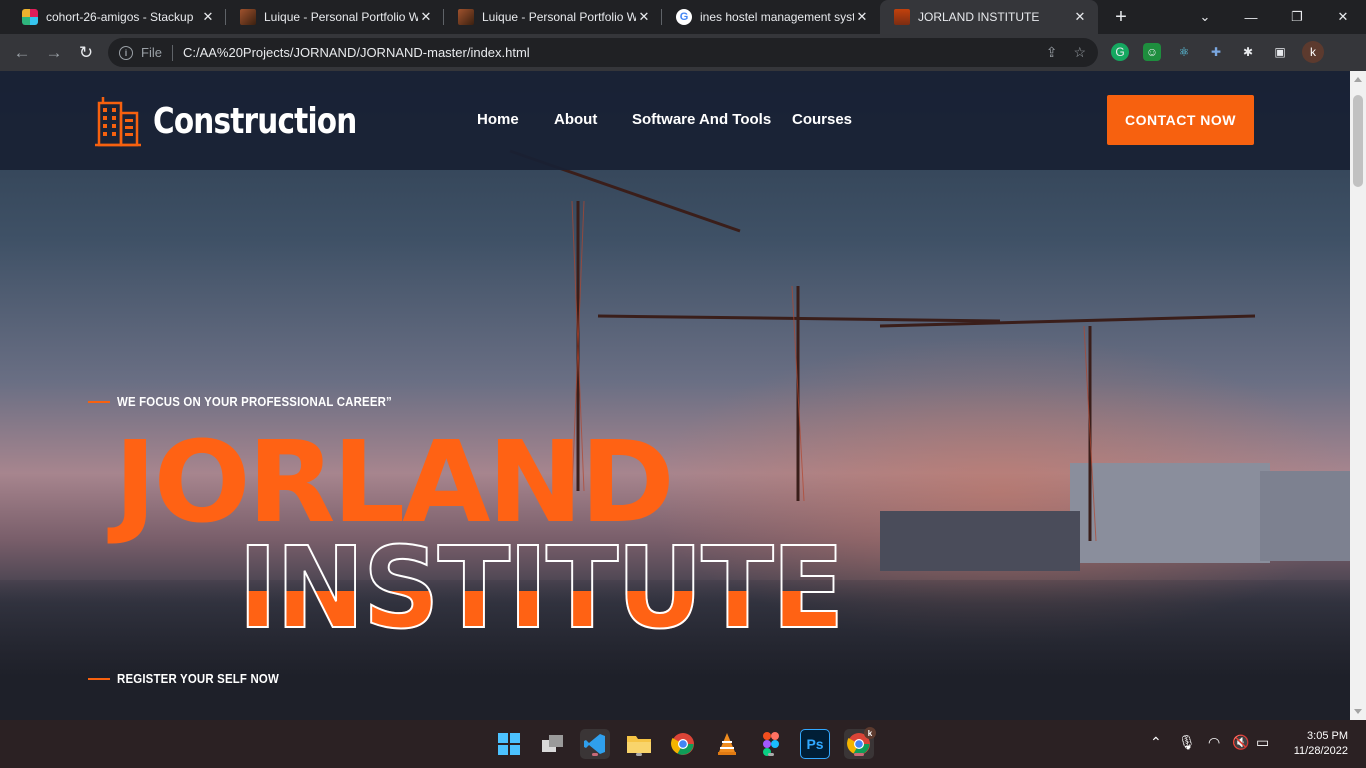 The image size is (1366, 768). What do you see at coordinates (118, 122) in the screenshot?
I see `building-logo-icon` at bounding box center [118, 122].